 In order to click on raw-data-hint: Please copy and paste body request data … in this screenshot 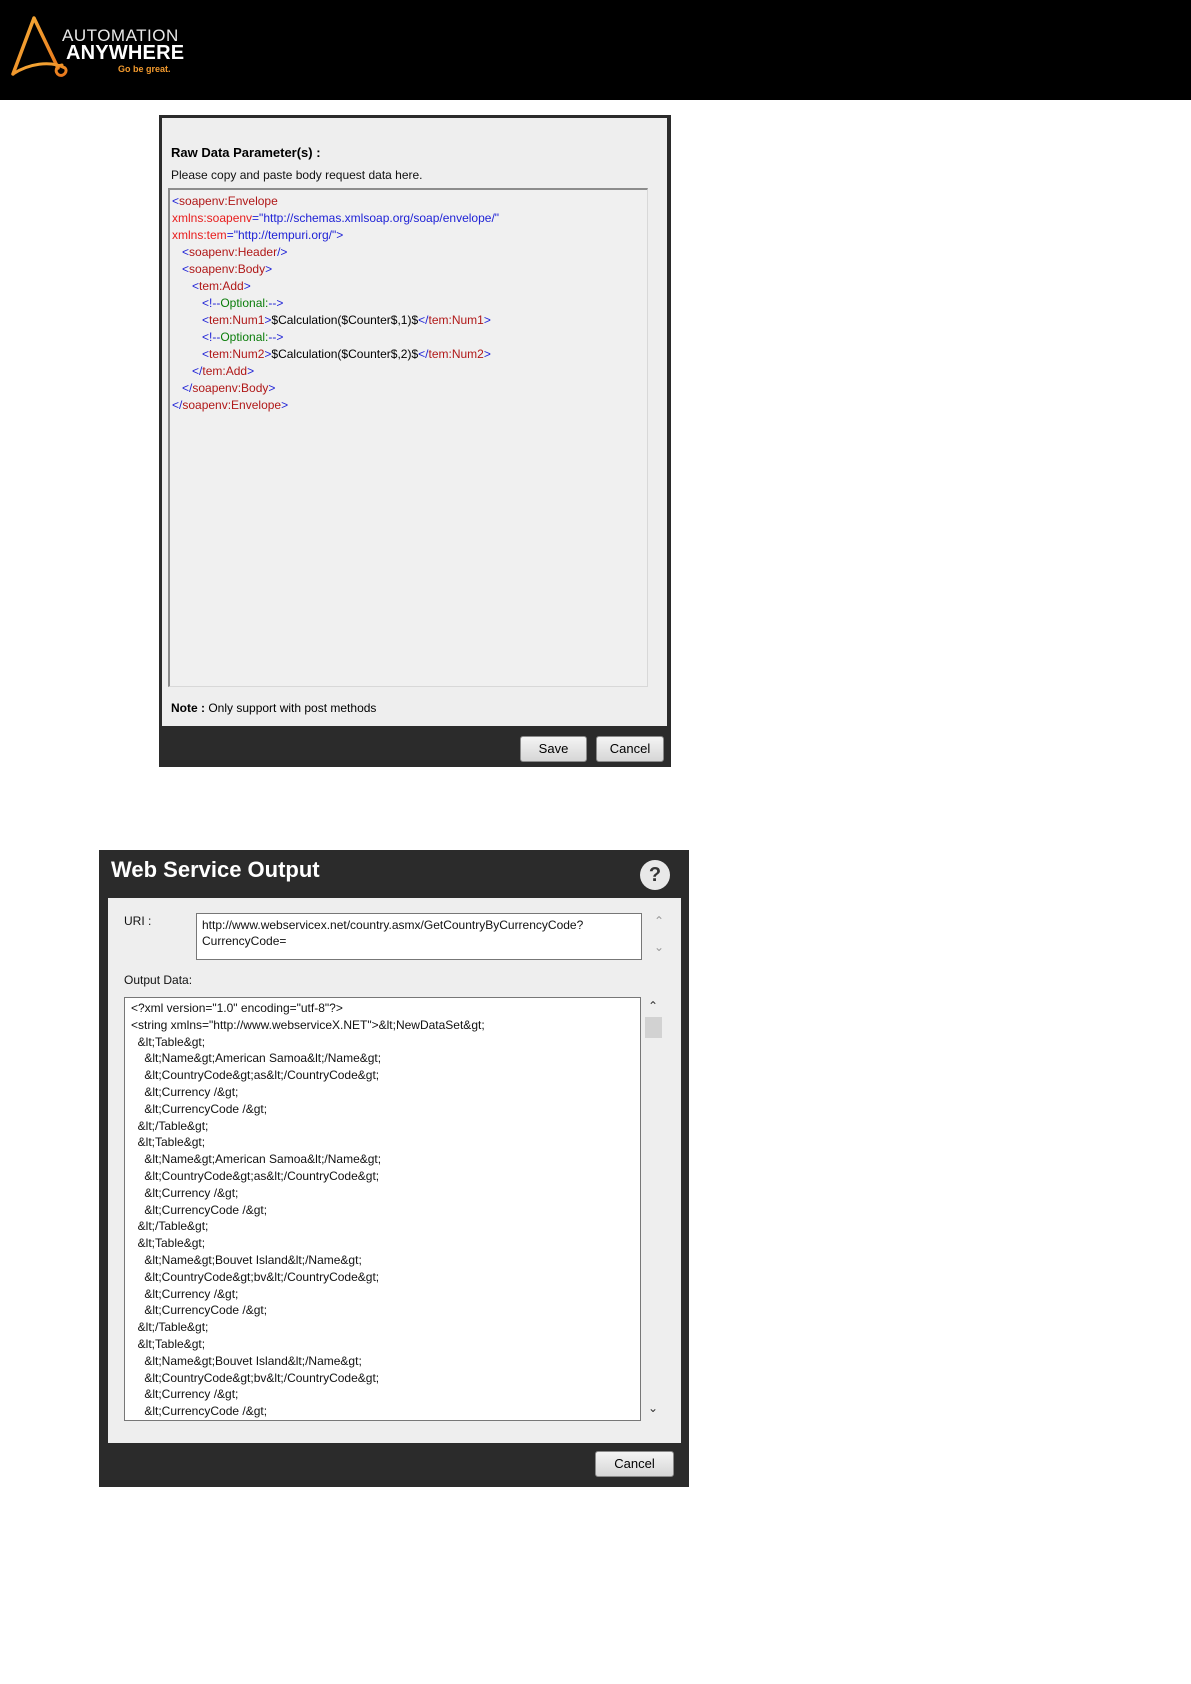, I will do `click(297, 175)`.